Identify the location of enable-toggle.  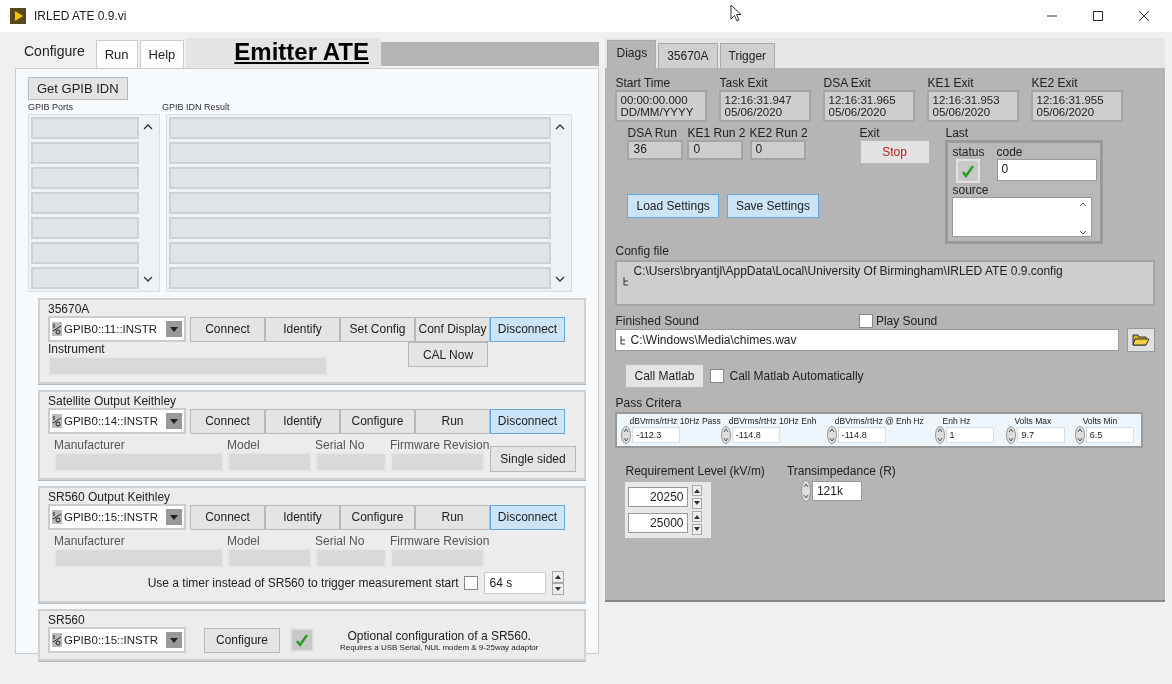
(302, 640).